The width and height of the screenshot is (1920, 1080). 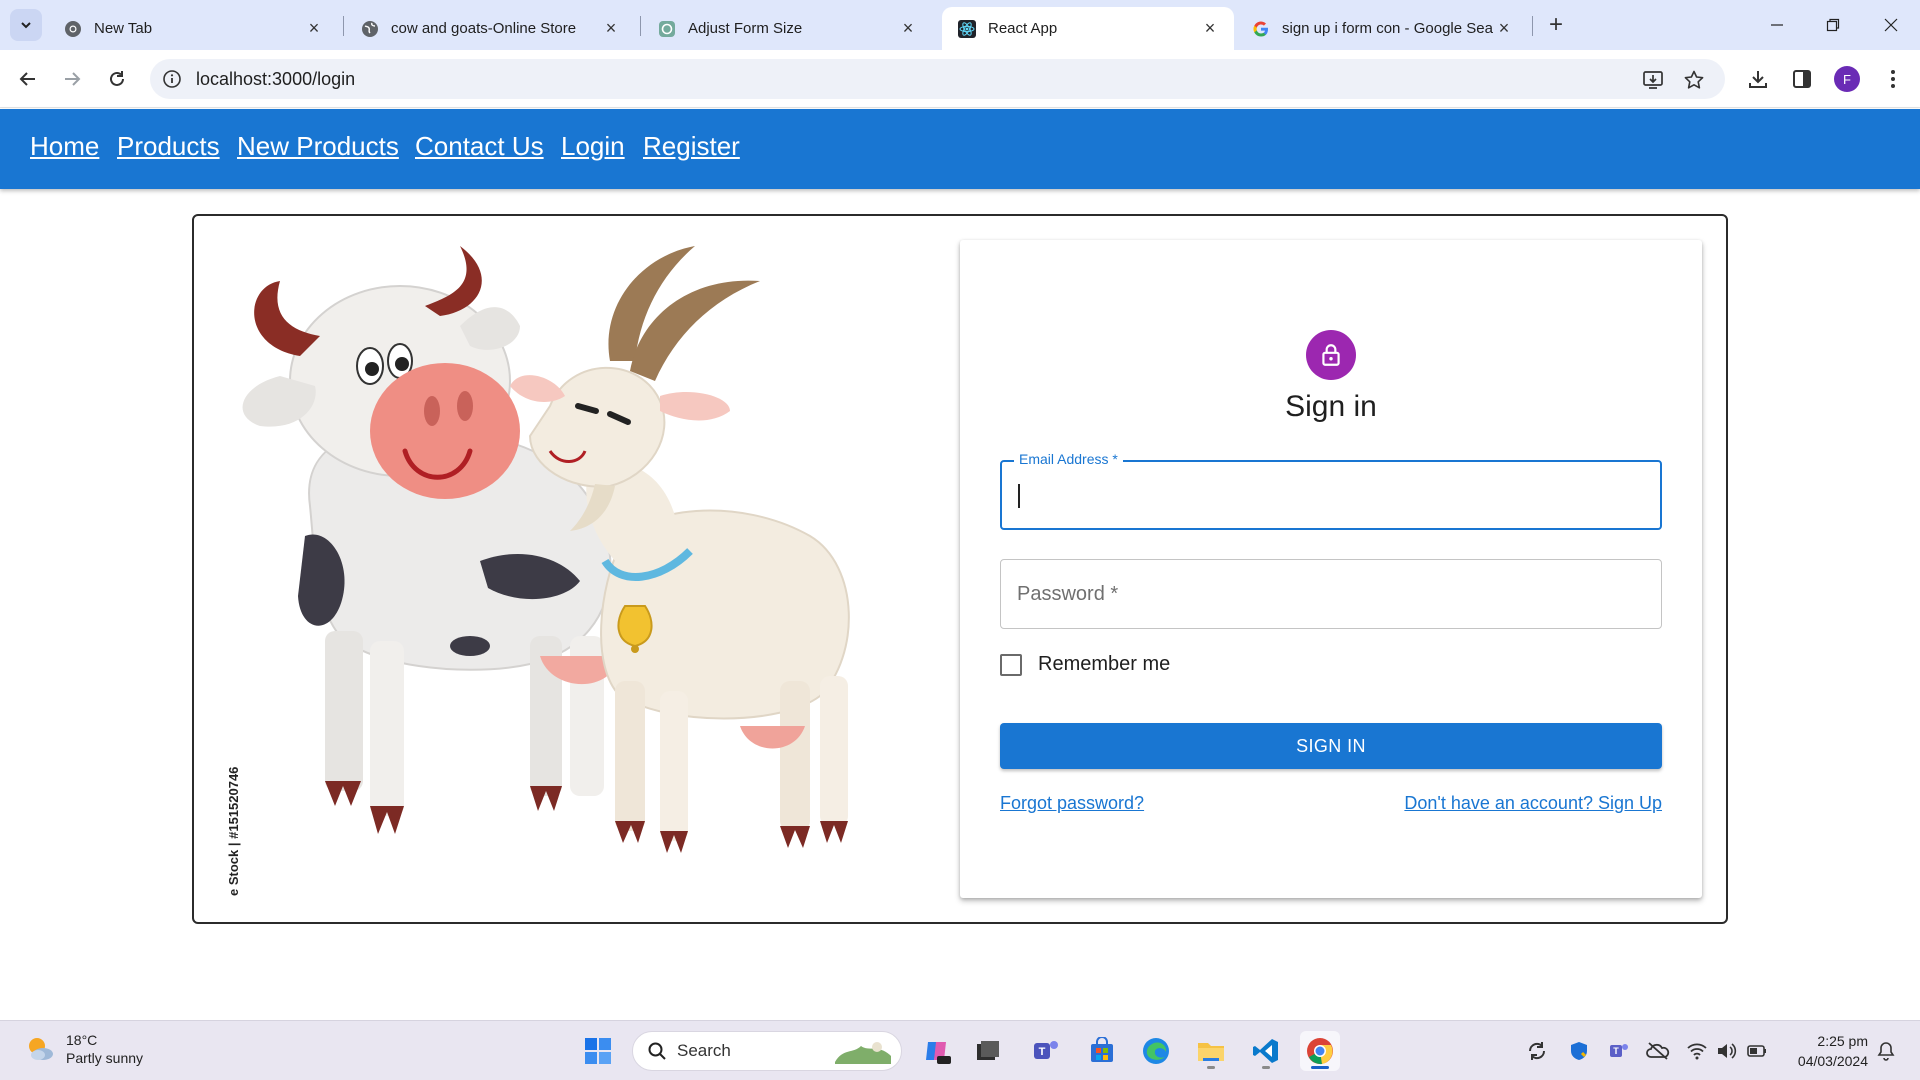 I want to click on tab-react-app: React App ×, so click(x=1088, y=28).